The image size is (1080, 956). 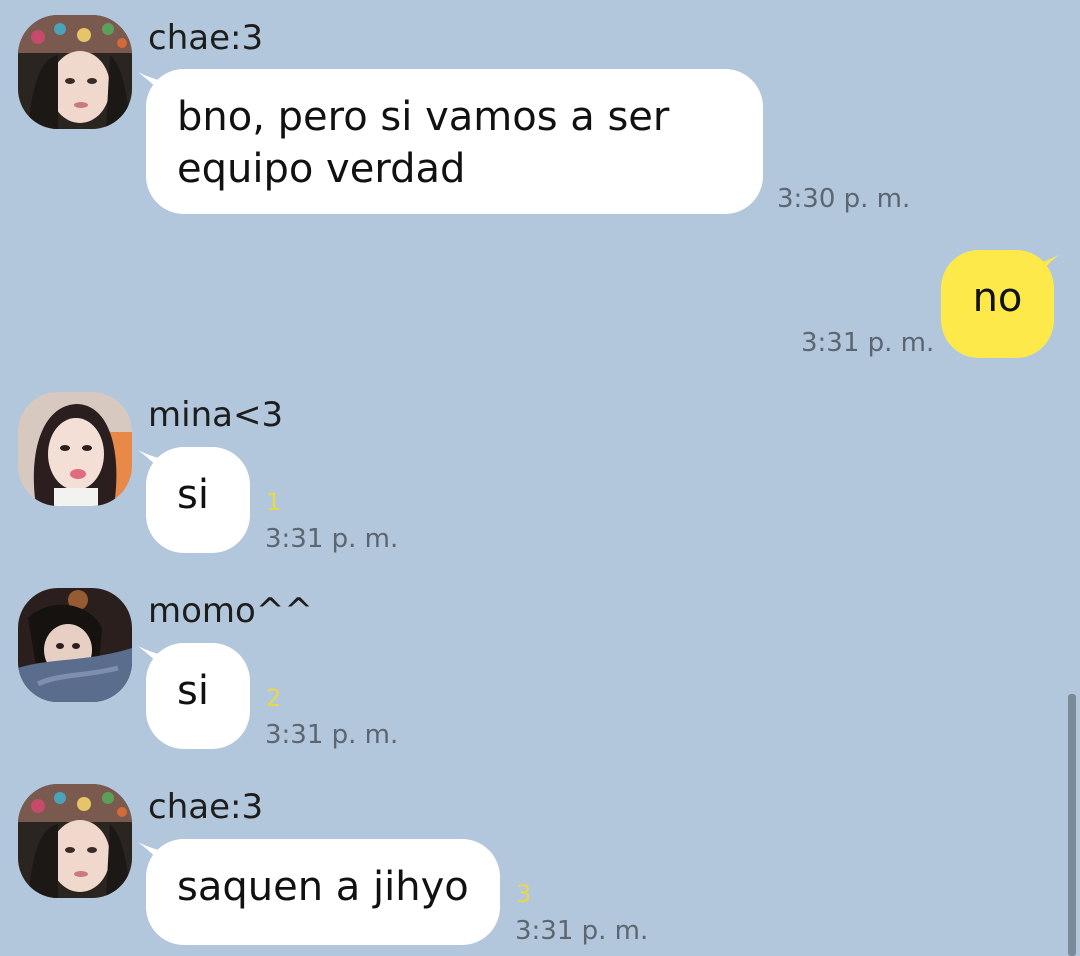 I want to click on sender-name: momo^^, so click(x=230, y=611).